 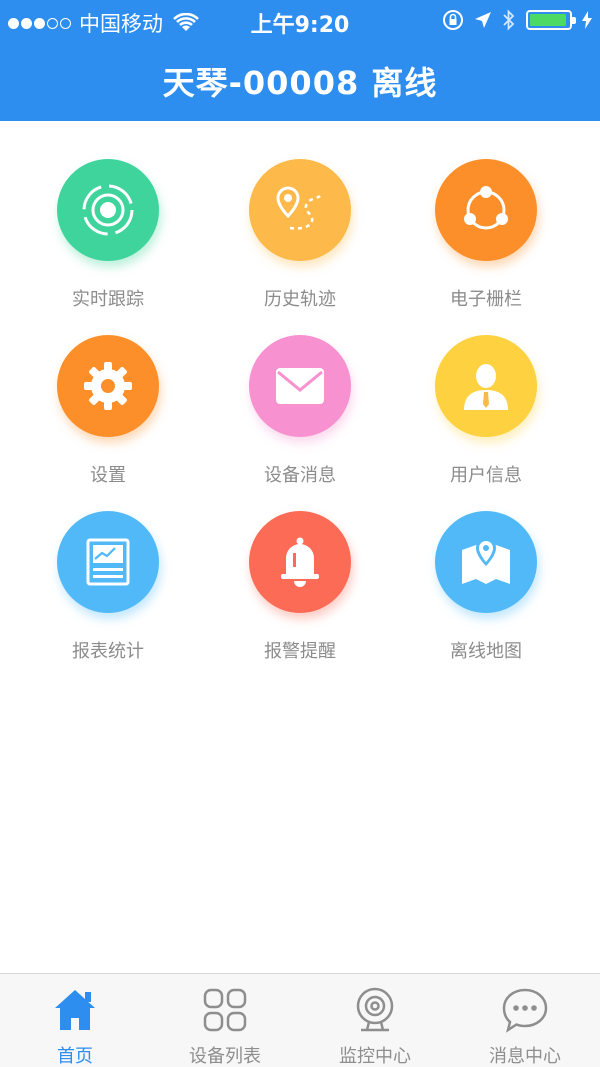 I want to click on history-track-circle, so click(x=300, y=210).